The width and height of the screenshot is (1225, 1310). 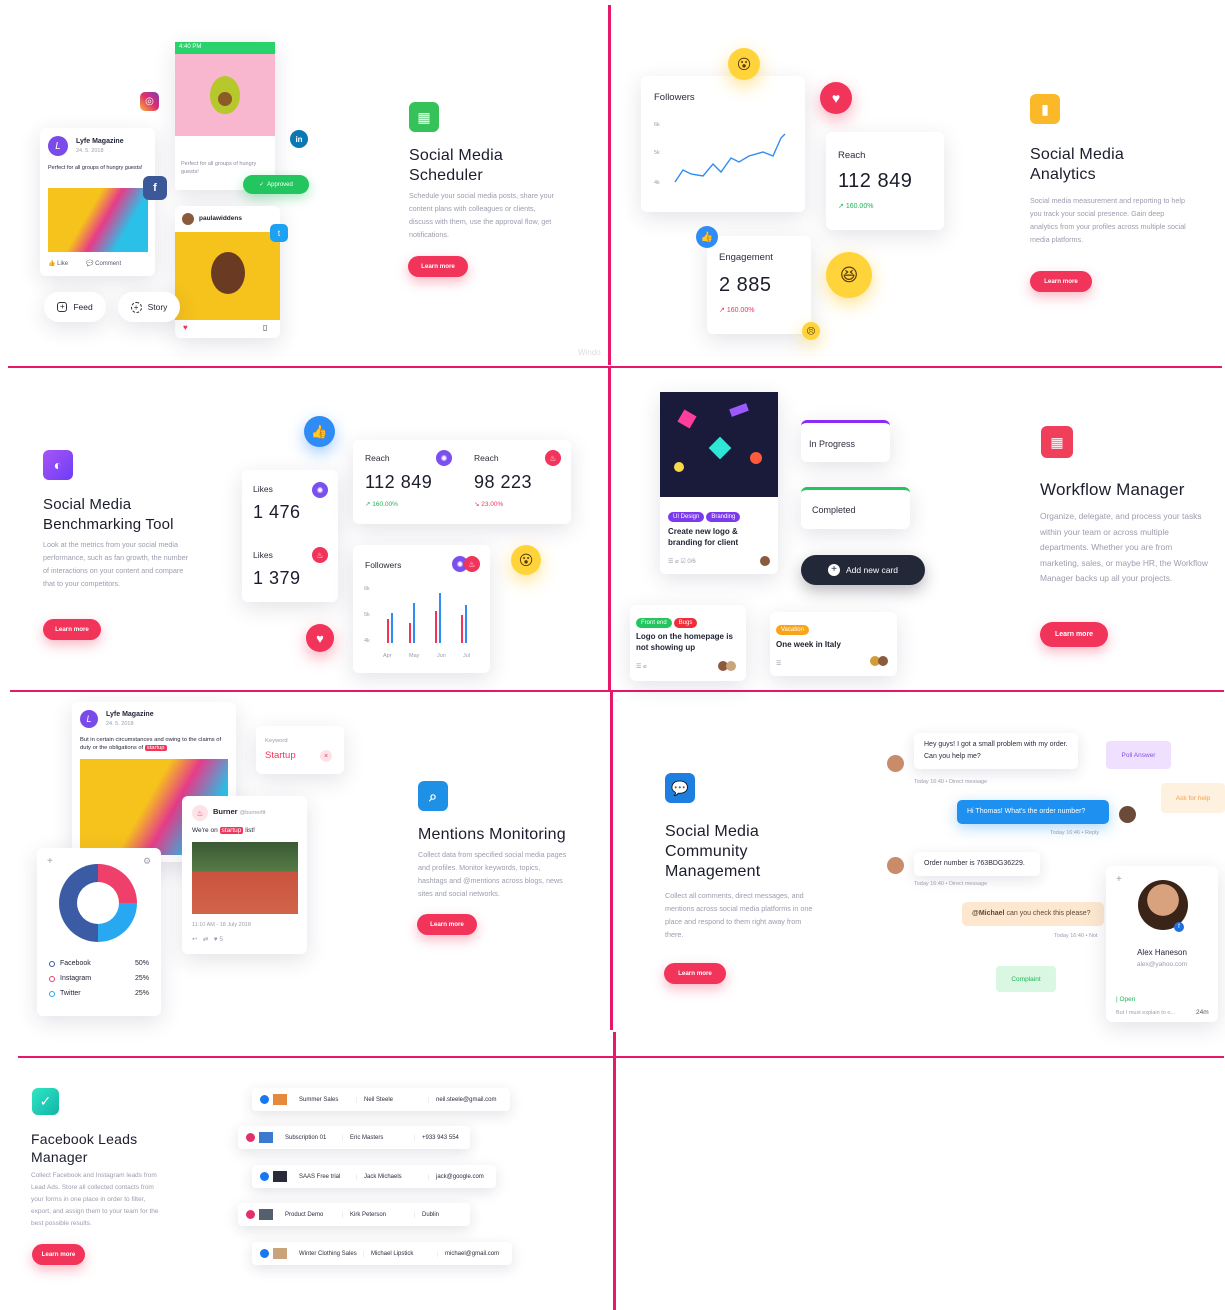 I want to click on burner-text: We're on startup list!, so click(x=223, y=830).